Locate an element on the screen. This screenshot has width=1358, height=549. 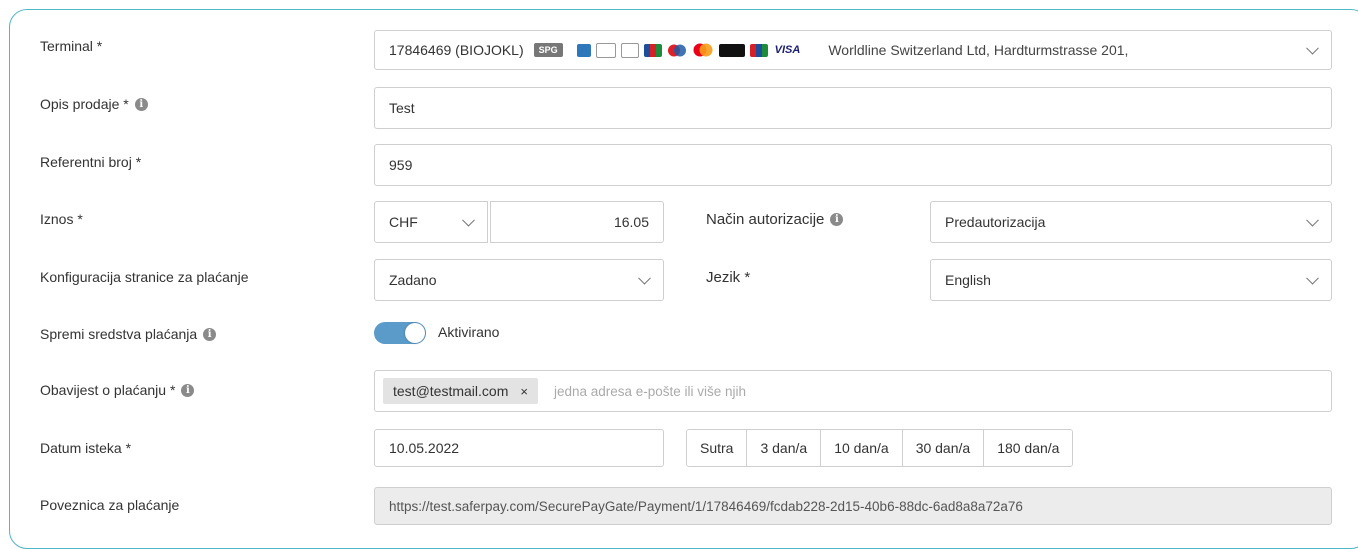
unionpay-icon is located at coordinates (758, 50).